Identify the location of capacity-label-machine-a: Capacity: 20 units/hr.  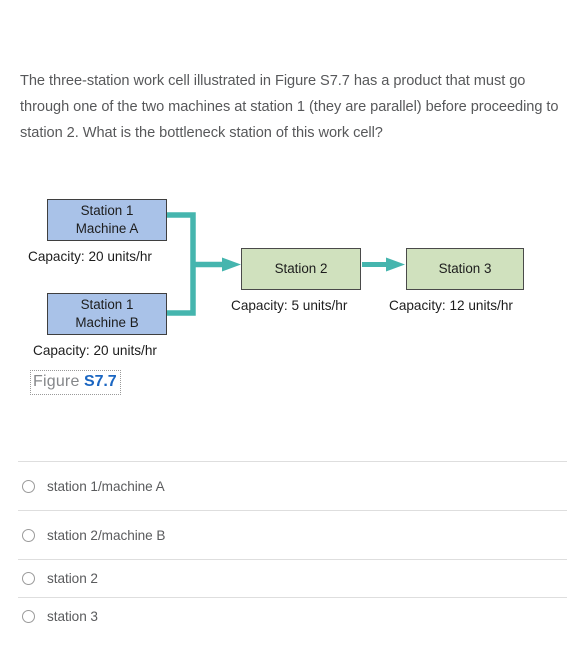
(90, 256).